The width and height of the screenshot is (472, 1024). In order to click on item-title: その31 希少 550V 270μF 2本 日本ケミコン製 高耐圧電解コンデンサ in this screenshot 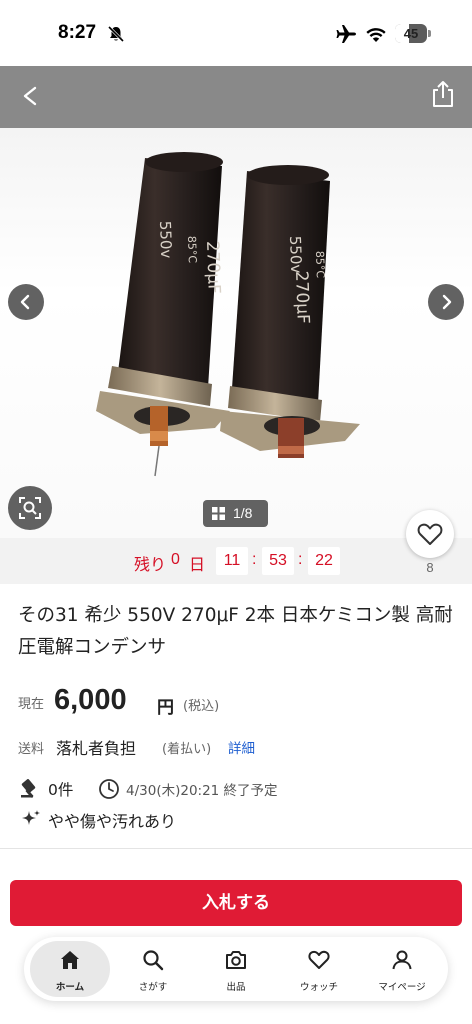, I will do `click(235, 631)`.